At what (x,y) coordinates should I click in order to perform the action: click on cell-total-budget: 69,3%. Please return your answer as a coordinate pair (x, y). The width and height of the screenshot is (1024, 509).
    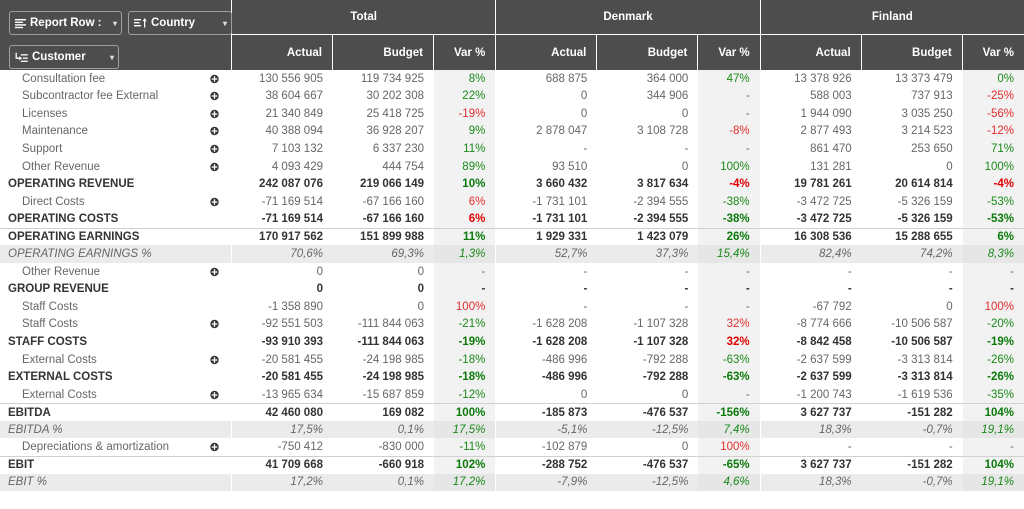
    Looking at the image, I should click on (383, 254).